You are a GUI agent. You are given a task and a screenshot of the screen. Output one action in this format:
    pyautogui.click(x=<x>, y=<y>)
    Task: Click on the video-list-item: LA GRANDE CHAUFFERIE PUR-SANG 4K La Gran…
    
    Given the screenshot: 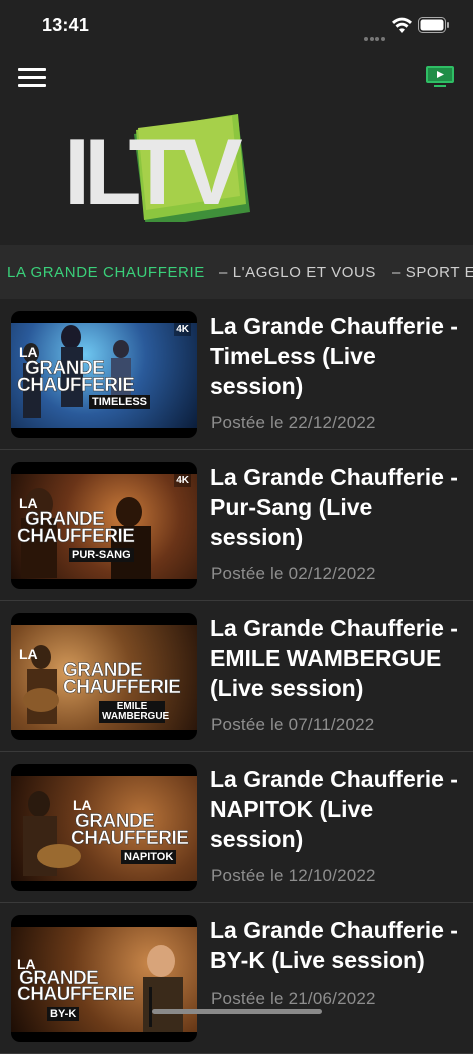 What is the action you would take?
    pyautogui.click(x=236, y=525)
    